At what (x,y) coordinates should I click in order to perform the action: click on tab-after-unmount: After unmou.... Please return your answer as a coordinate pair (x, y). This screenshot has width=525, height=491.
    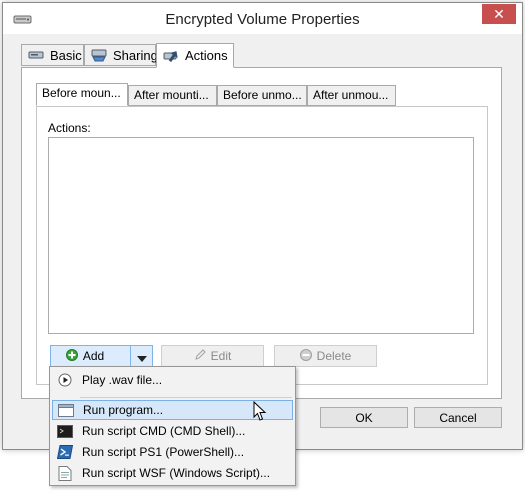
    Looking at the image, I should click on (351, 95).